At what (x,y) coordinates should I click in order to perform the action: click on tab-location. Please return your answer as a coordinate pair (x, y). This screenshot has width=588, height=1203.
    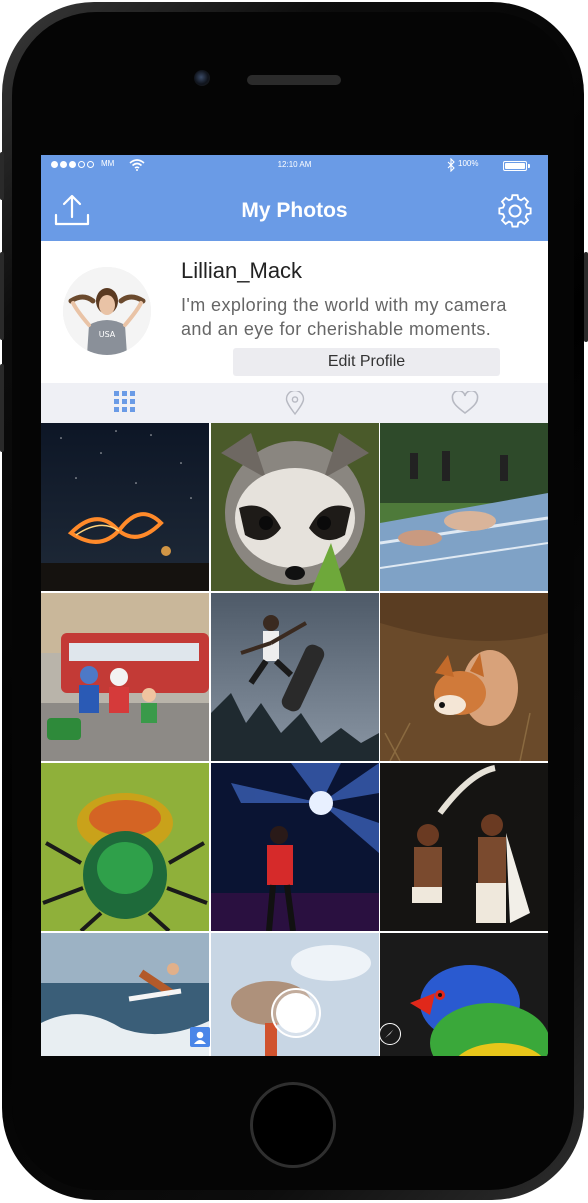
    Looking at the image, I should click on (294, 403).